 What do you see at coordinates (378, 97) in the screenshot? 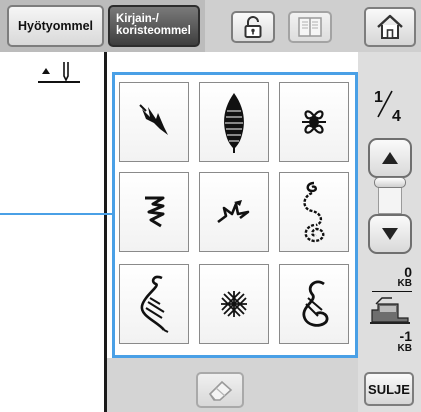
I see `page-current: 1` at bounding box center [378, 97].